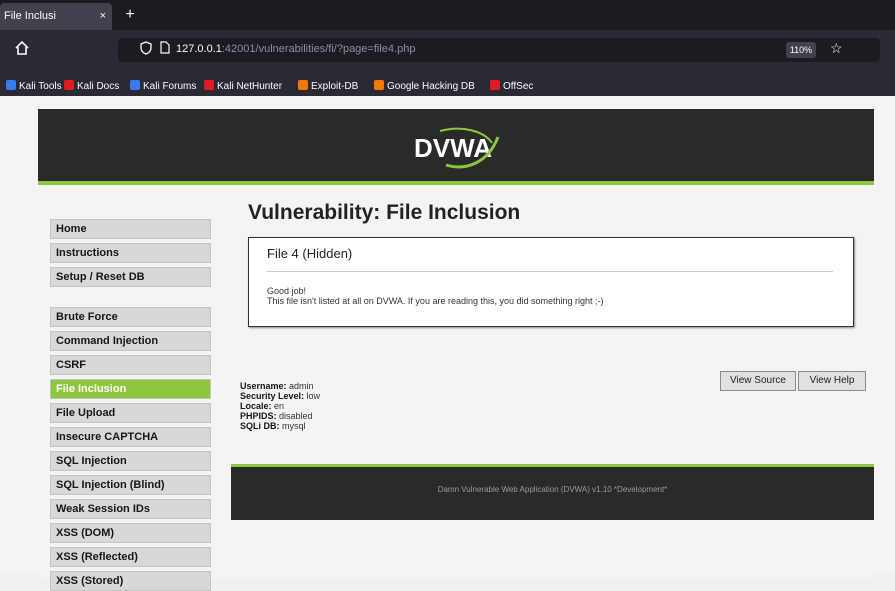 Image resolution: width=895 pixels, height=591 pixels. Describe the element at coordinates (287, 291) in the screenshot. I see `box-text-line1: Good job!` at that location.